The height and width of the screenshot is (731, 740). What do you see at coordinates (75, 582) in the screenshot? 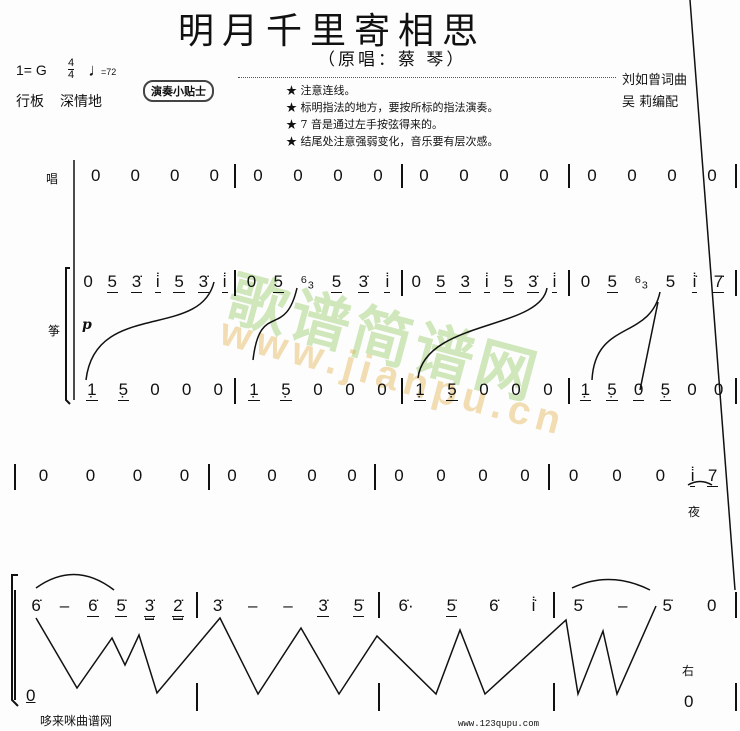
I see `tie` at bounding box center [75, 582].